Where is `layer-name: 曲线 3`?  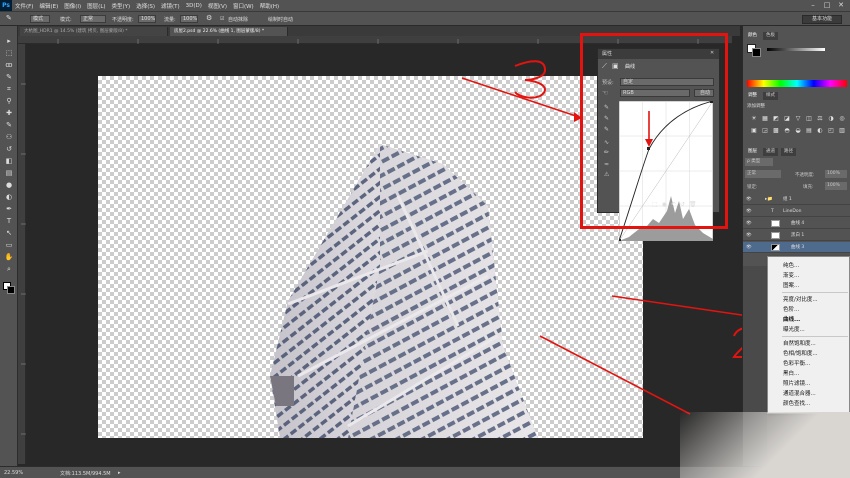
layer-name: 曲线 3 is located at coordinates (798, 247).